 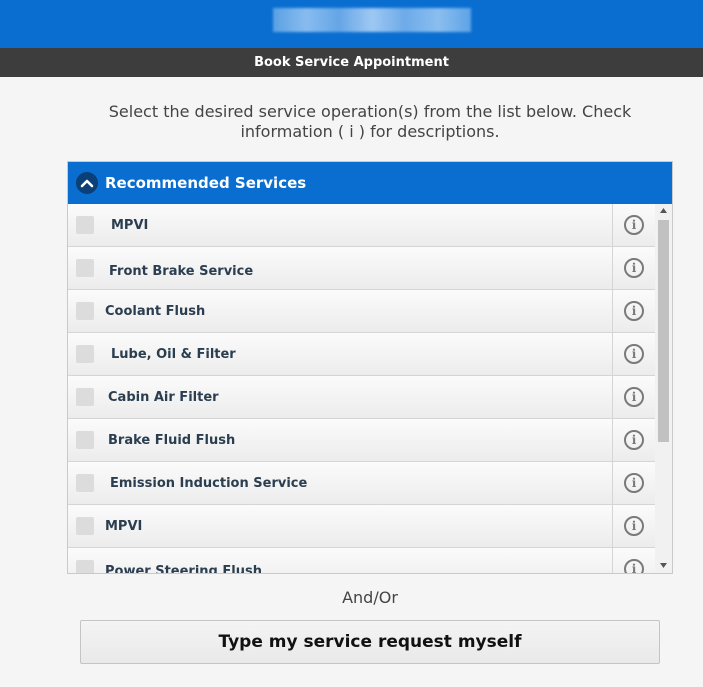 I want to click on list-scrollbar, so click(x=663, y=388).